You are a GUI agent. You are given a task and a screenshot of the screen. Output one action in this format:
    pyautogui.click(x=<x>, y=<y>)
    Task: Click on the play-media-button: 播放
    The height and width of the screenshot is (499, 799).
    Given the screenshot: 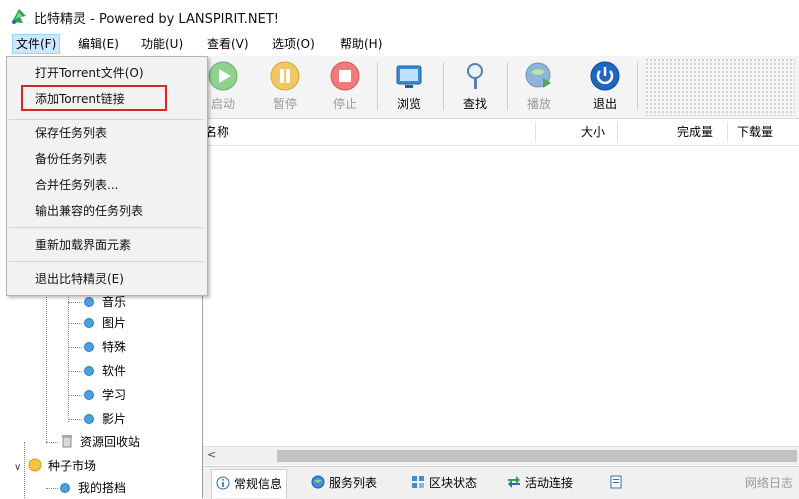 What is the action you would take?
    pyautogui.click(x=539, y=87)
    